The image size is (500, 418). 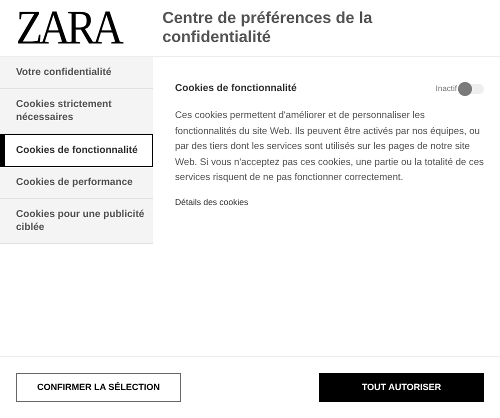 I want to click on confirm-selection-button: CONFIRMER LA SÉLECTION, so click(x=98, y=387).